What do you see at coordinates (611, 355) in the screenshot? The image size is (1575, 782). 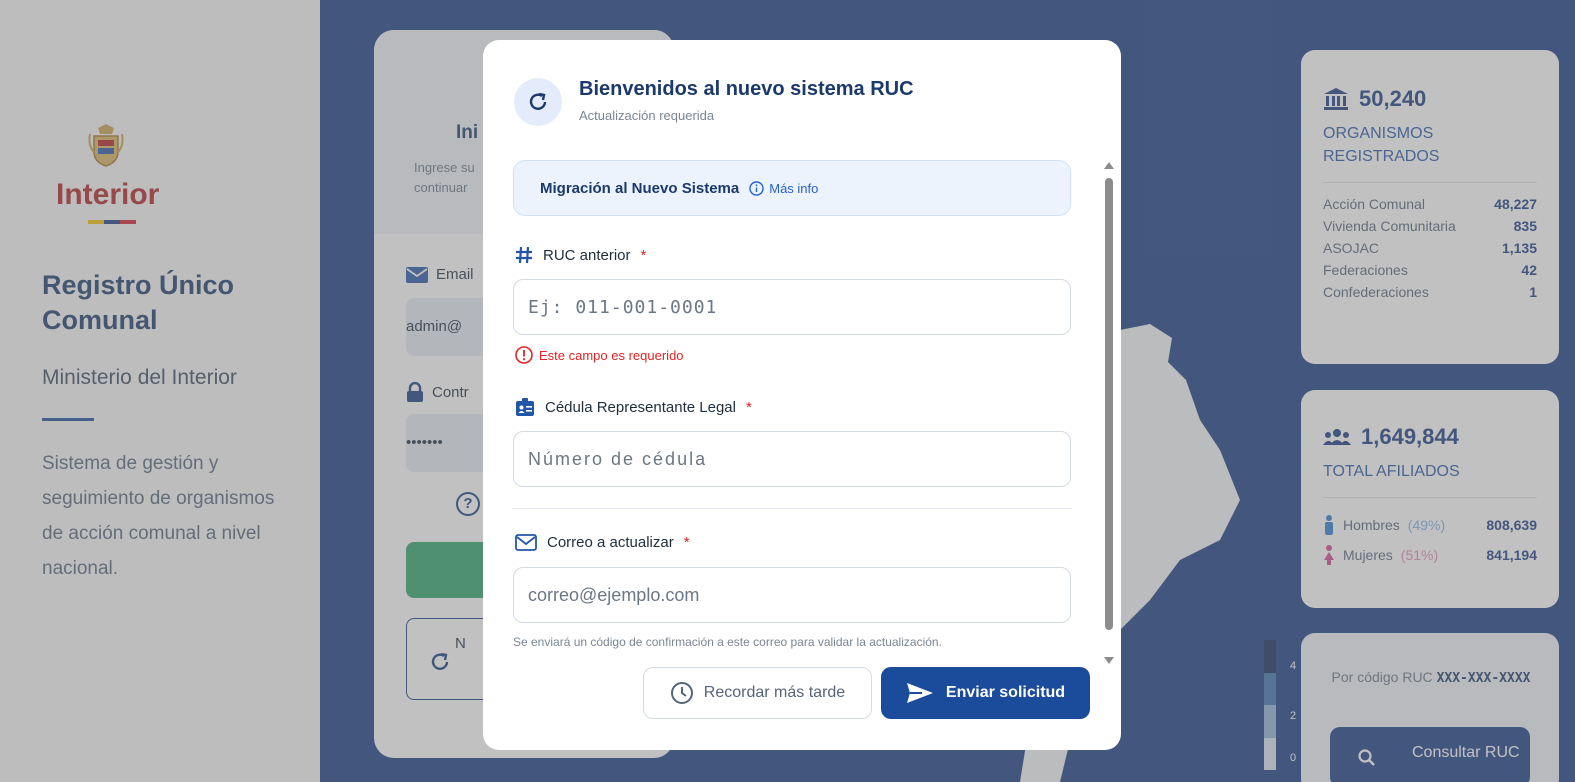 I see `ruc-error-text: Este campo es requerido` at bounding box center [611, 355].